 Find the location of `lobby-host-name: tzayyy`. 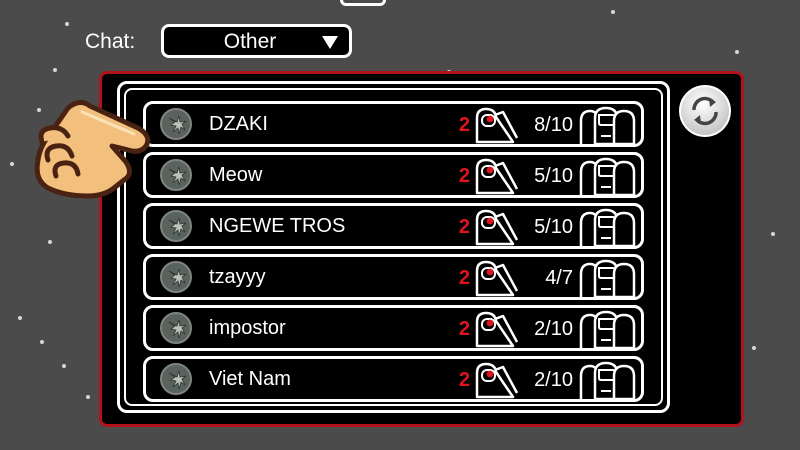

lobby-host-name: tzayyy is located at coordinates (237, 277).